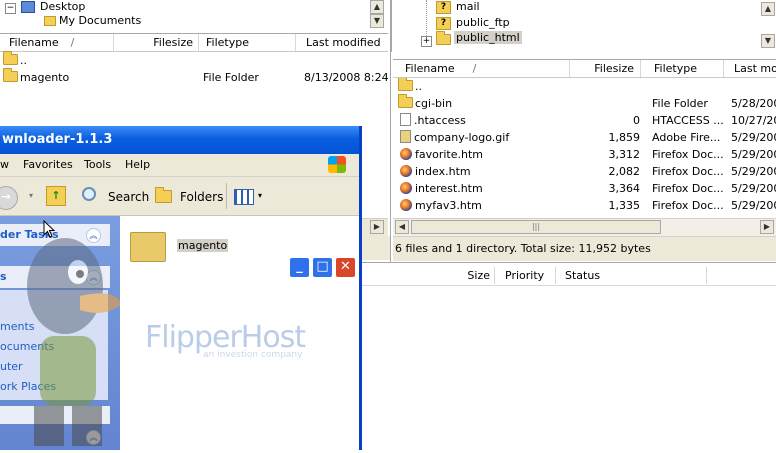 This screenshot has width=776, height=453. Describe the element at coordinates (49, 229) in the screenshot. I see `mouse-cursor-icon` at that location.